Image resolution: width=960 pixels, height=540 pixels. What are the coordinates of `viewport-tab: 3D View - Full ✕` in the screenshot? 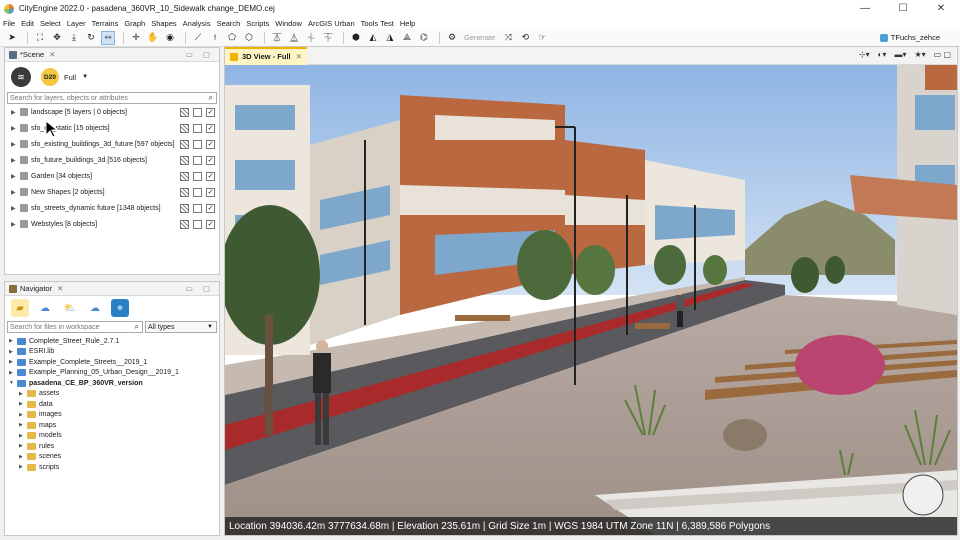 It's located at (266, 55).